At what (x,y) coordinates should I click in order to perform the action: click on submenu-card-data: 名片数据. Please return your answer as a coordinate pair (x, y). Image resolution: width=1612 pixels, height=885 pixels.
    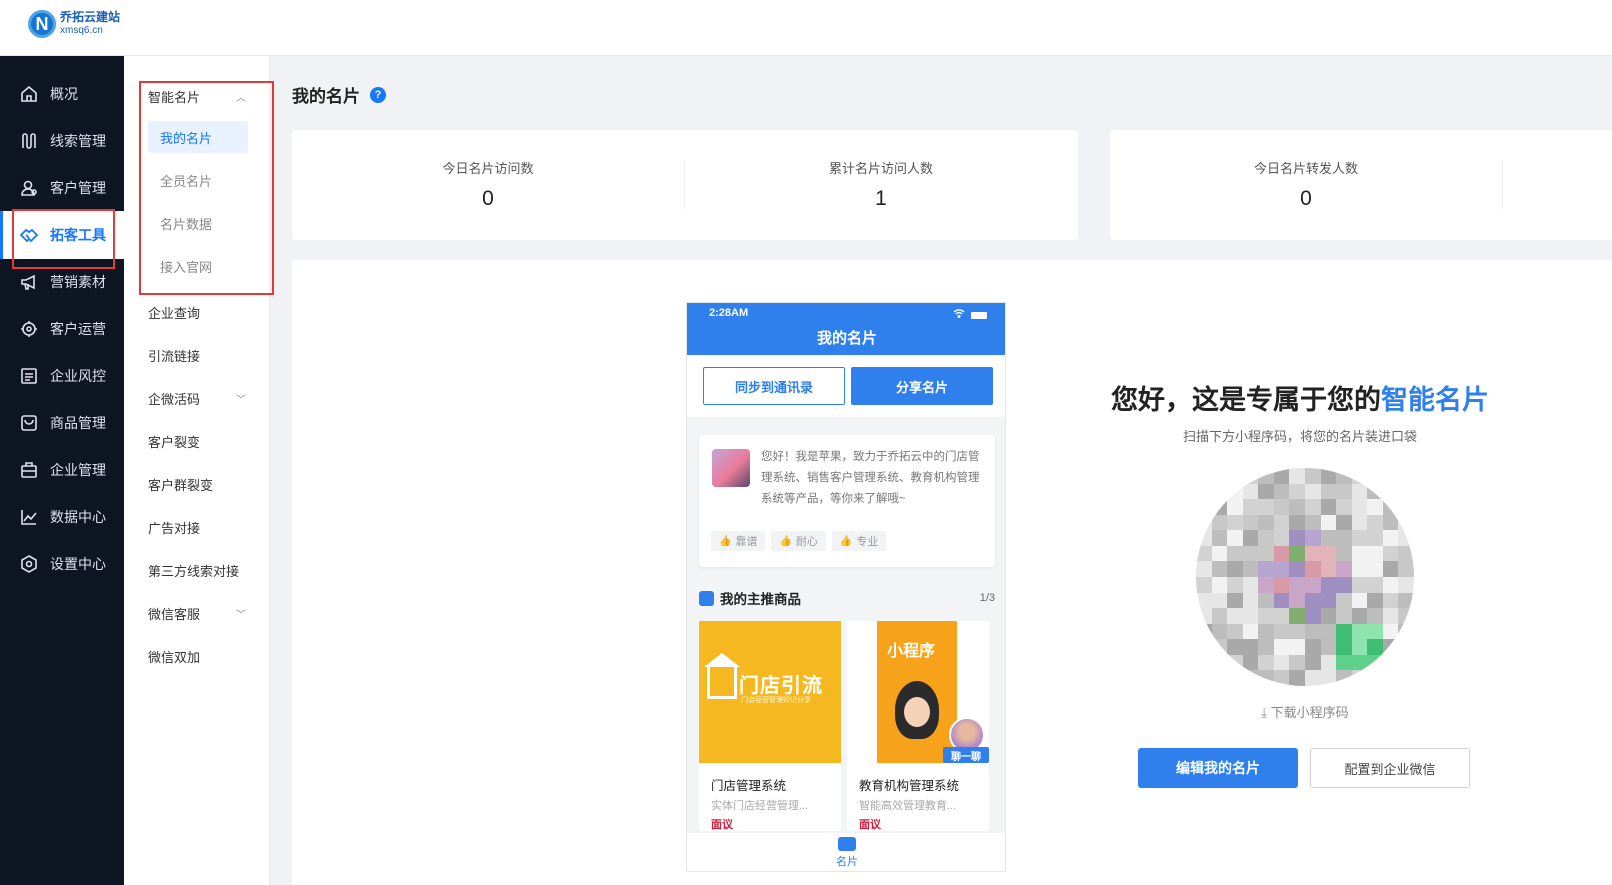
    Looking at the image, I should click on (198, 223).